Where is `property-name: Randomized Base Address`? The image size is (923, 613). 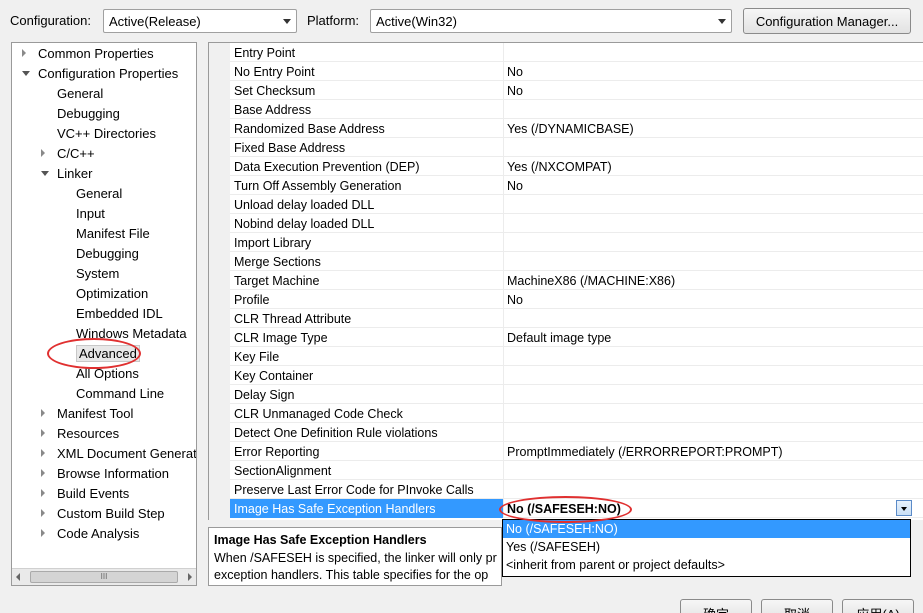 property-name: Randomized Base Address is located at coordinates (309, 129).